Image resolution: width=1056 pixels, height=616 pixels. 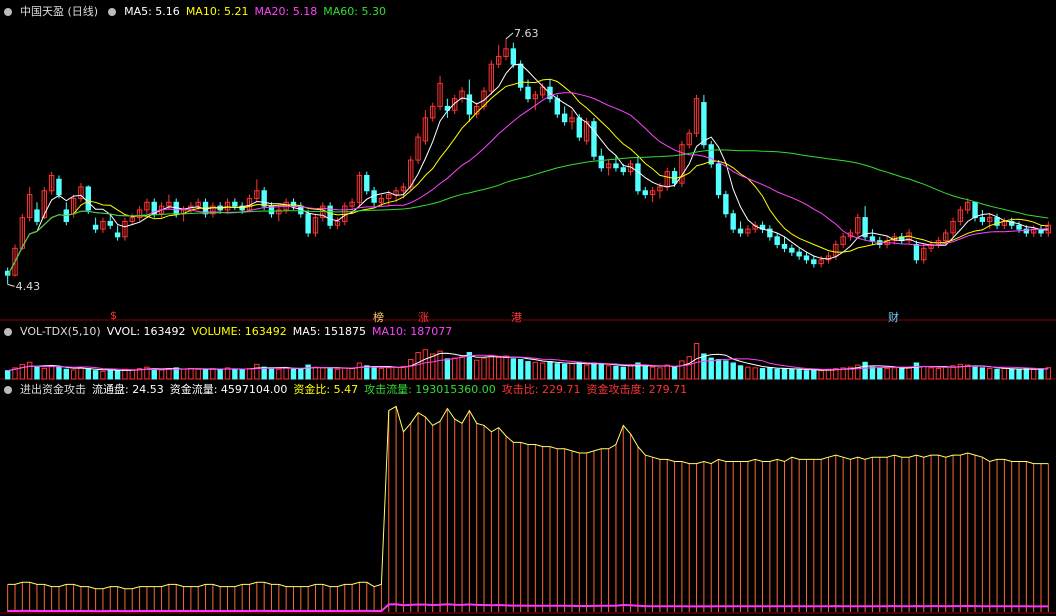 I want to click on event-marker: 榜, so click(x=378, y=317).